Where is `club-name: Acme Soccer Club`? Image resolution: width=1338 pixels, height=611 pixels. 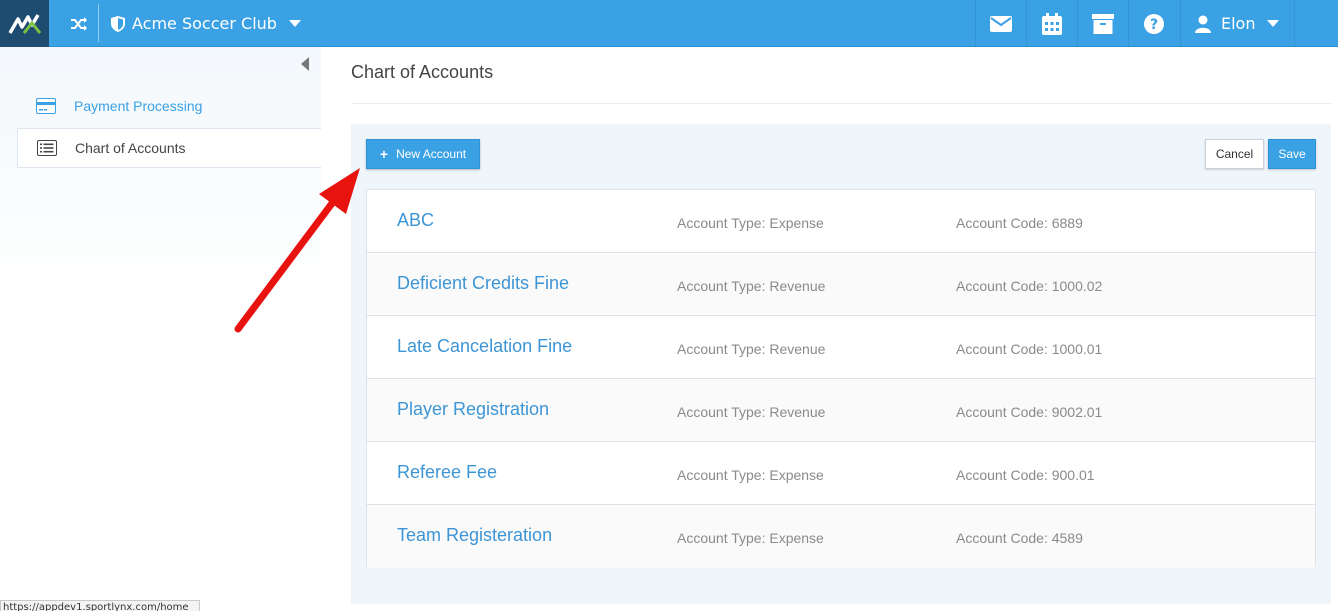 club-name: Acme Soccer Club is located at coordinates (204, 23).